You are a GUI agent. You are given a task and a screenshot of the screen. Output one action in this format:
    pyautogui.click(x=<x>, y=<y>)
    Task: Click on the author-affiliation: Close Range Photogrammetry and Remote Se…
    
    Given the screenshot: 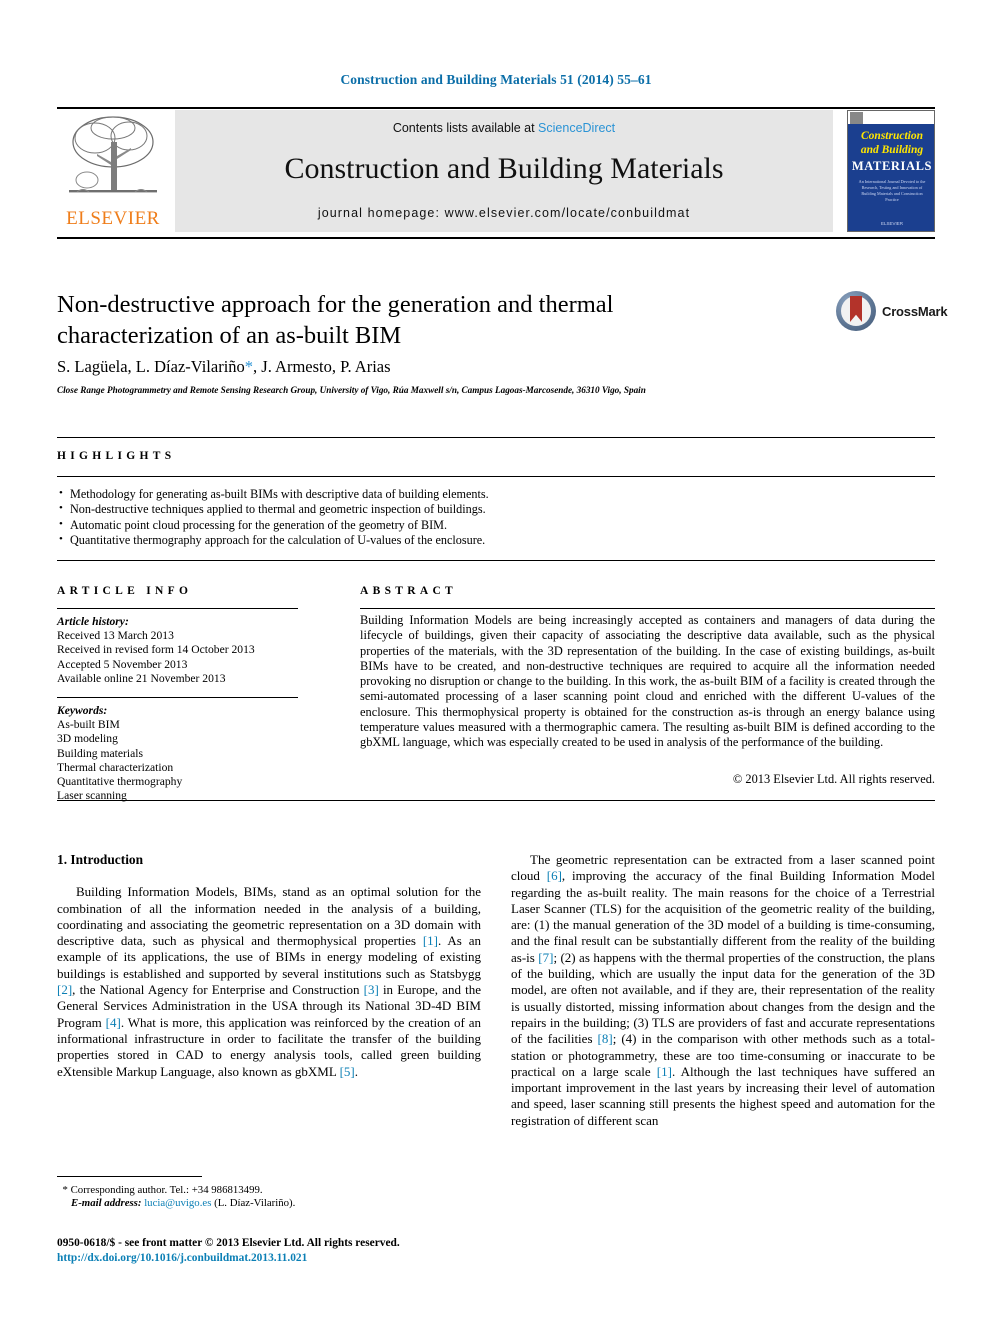 What is the action you would take?
    pyautogui.click(x=351, y=390)
    